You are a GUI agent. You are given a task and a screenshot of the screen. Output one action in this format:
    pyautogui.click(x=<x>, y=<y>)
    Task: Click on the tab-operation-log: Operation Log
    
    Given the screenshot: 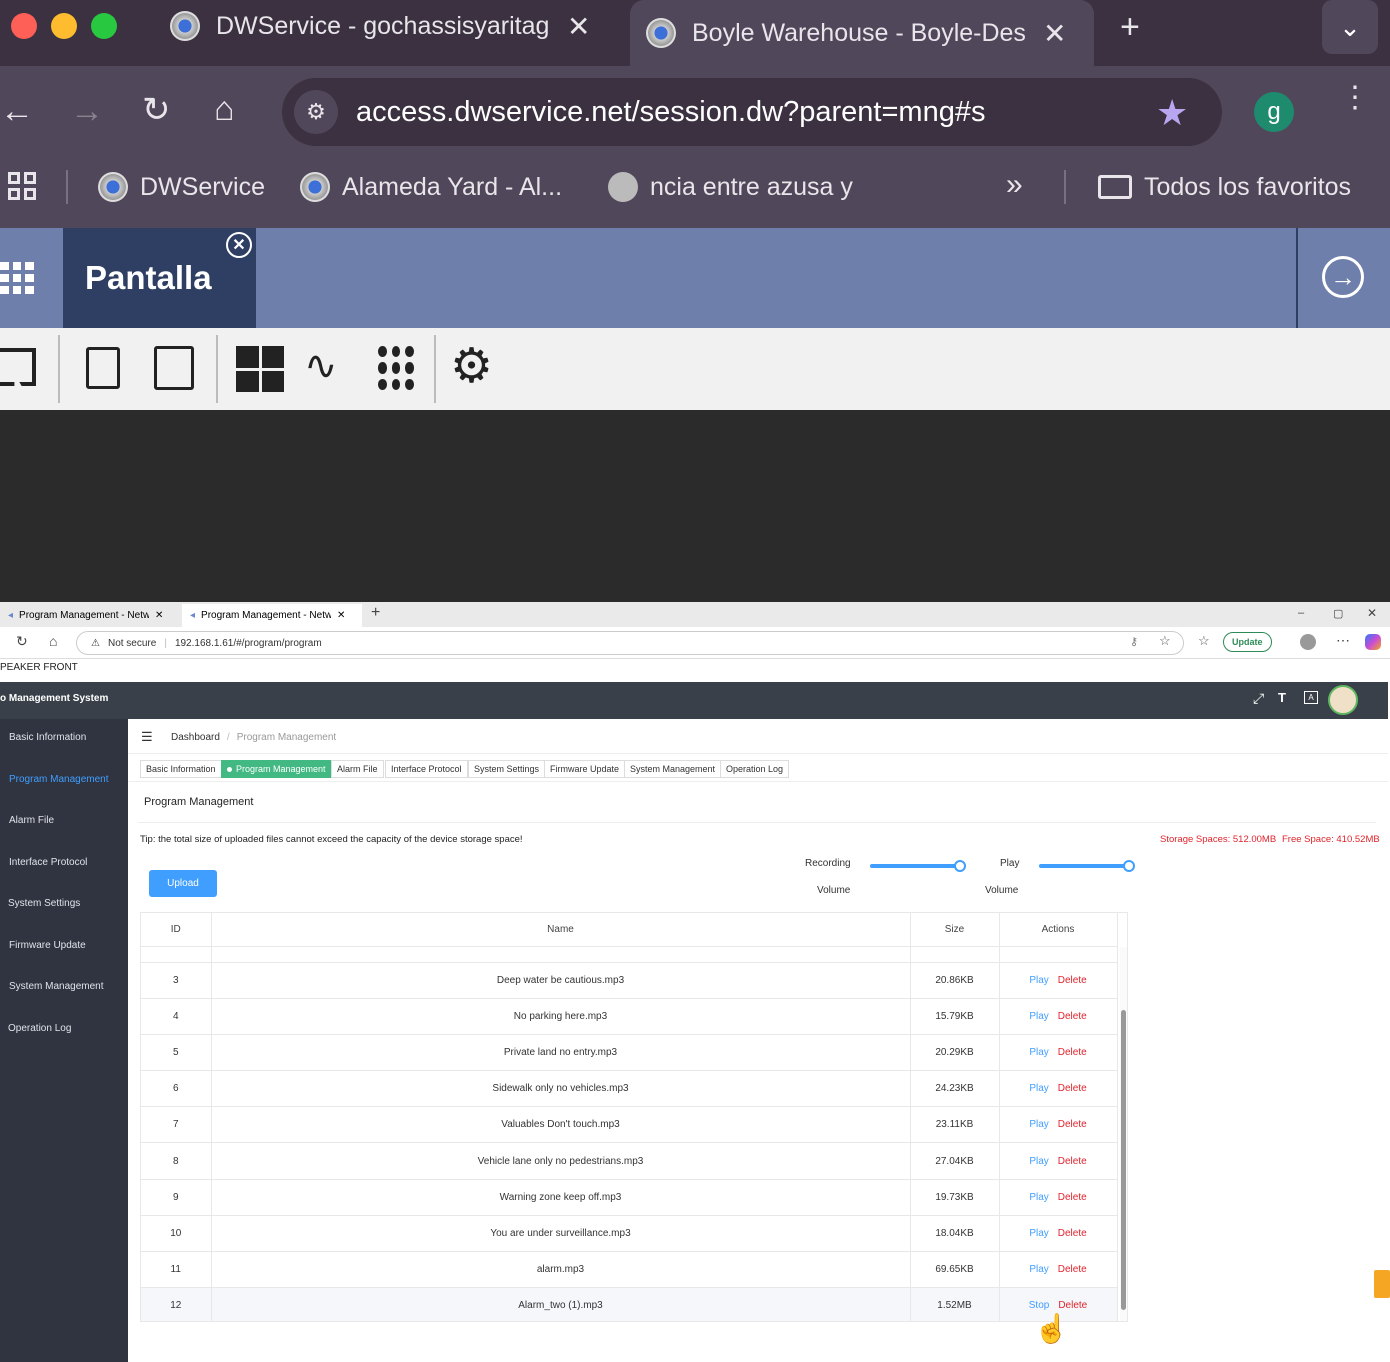 What is the action you would take?
    pyautogui.click(x=755, y=769)
    